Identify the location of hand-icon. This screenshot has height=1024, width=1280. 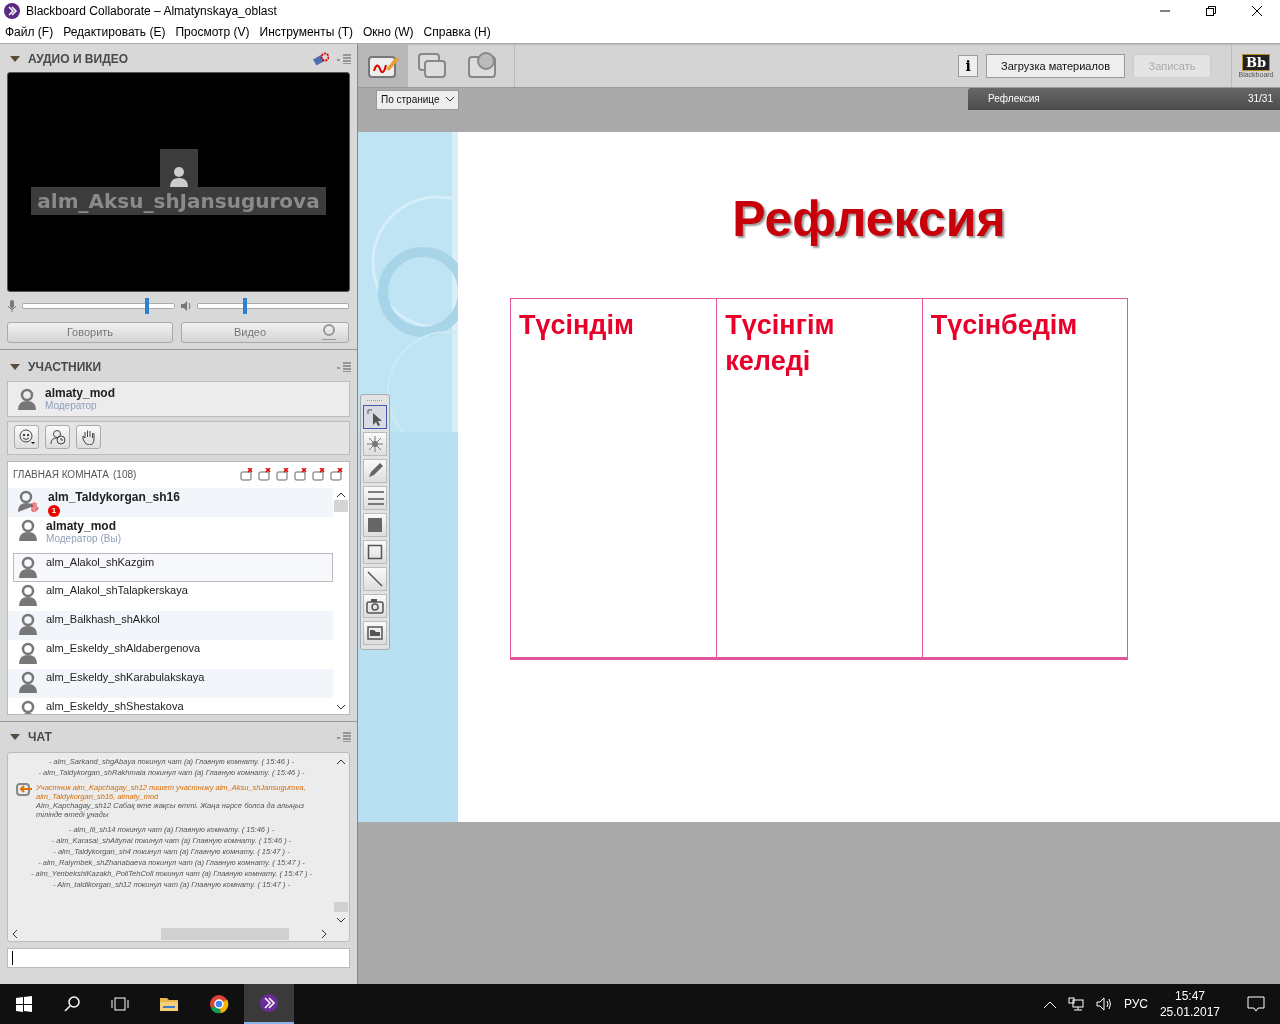
(88, 437).